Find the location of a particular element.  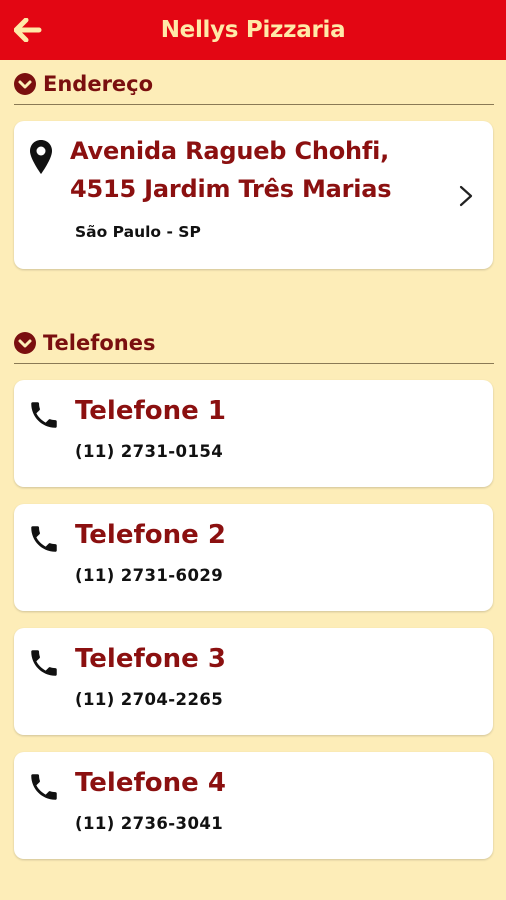

section-label-address: Endereço is located at coordinates (98, 84).